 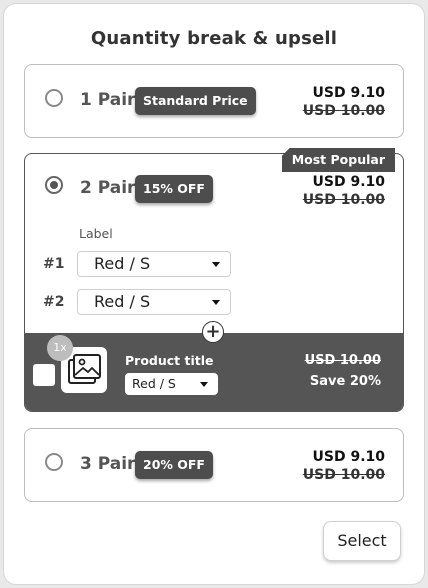 I want to click on option-2-price: USD 9.10, so click(x=349, y=182).